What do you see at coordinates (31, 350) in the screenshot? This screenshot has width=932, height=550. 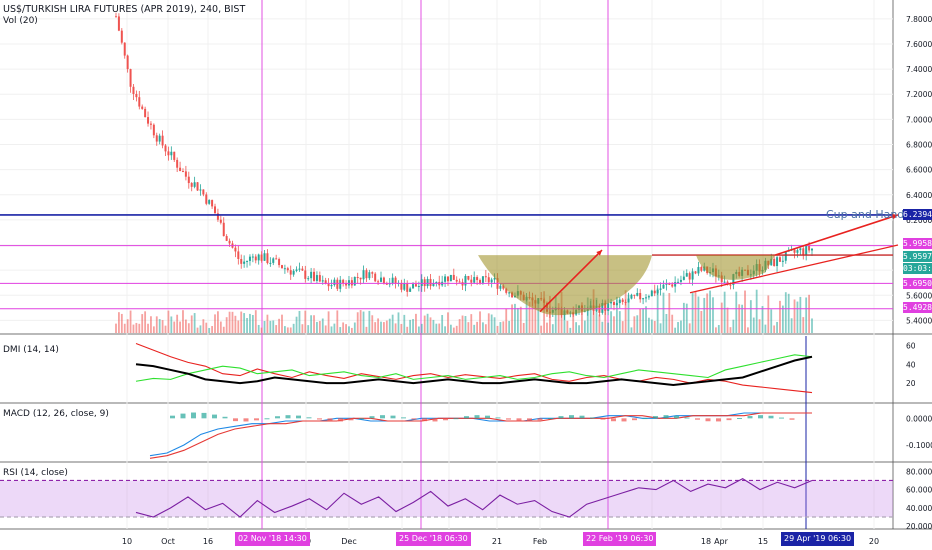 I see `dmi-label: DMI (14, 14)` at bounding box center [31, 350].